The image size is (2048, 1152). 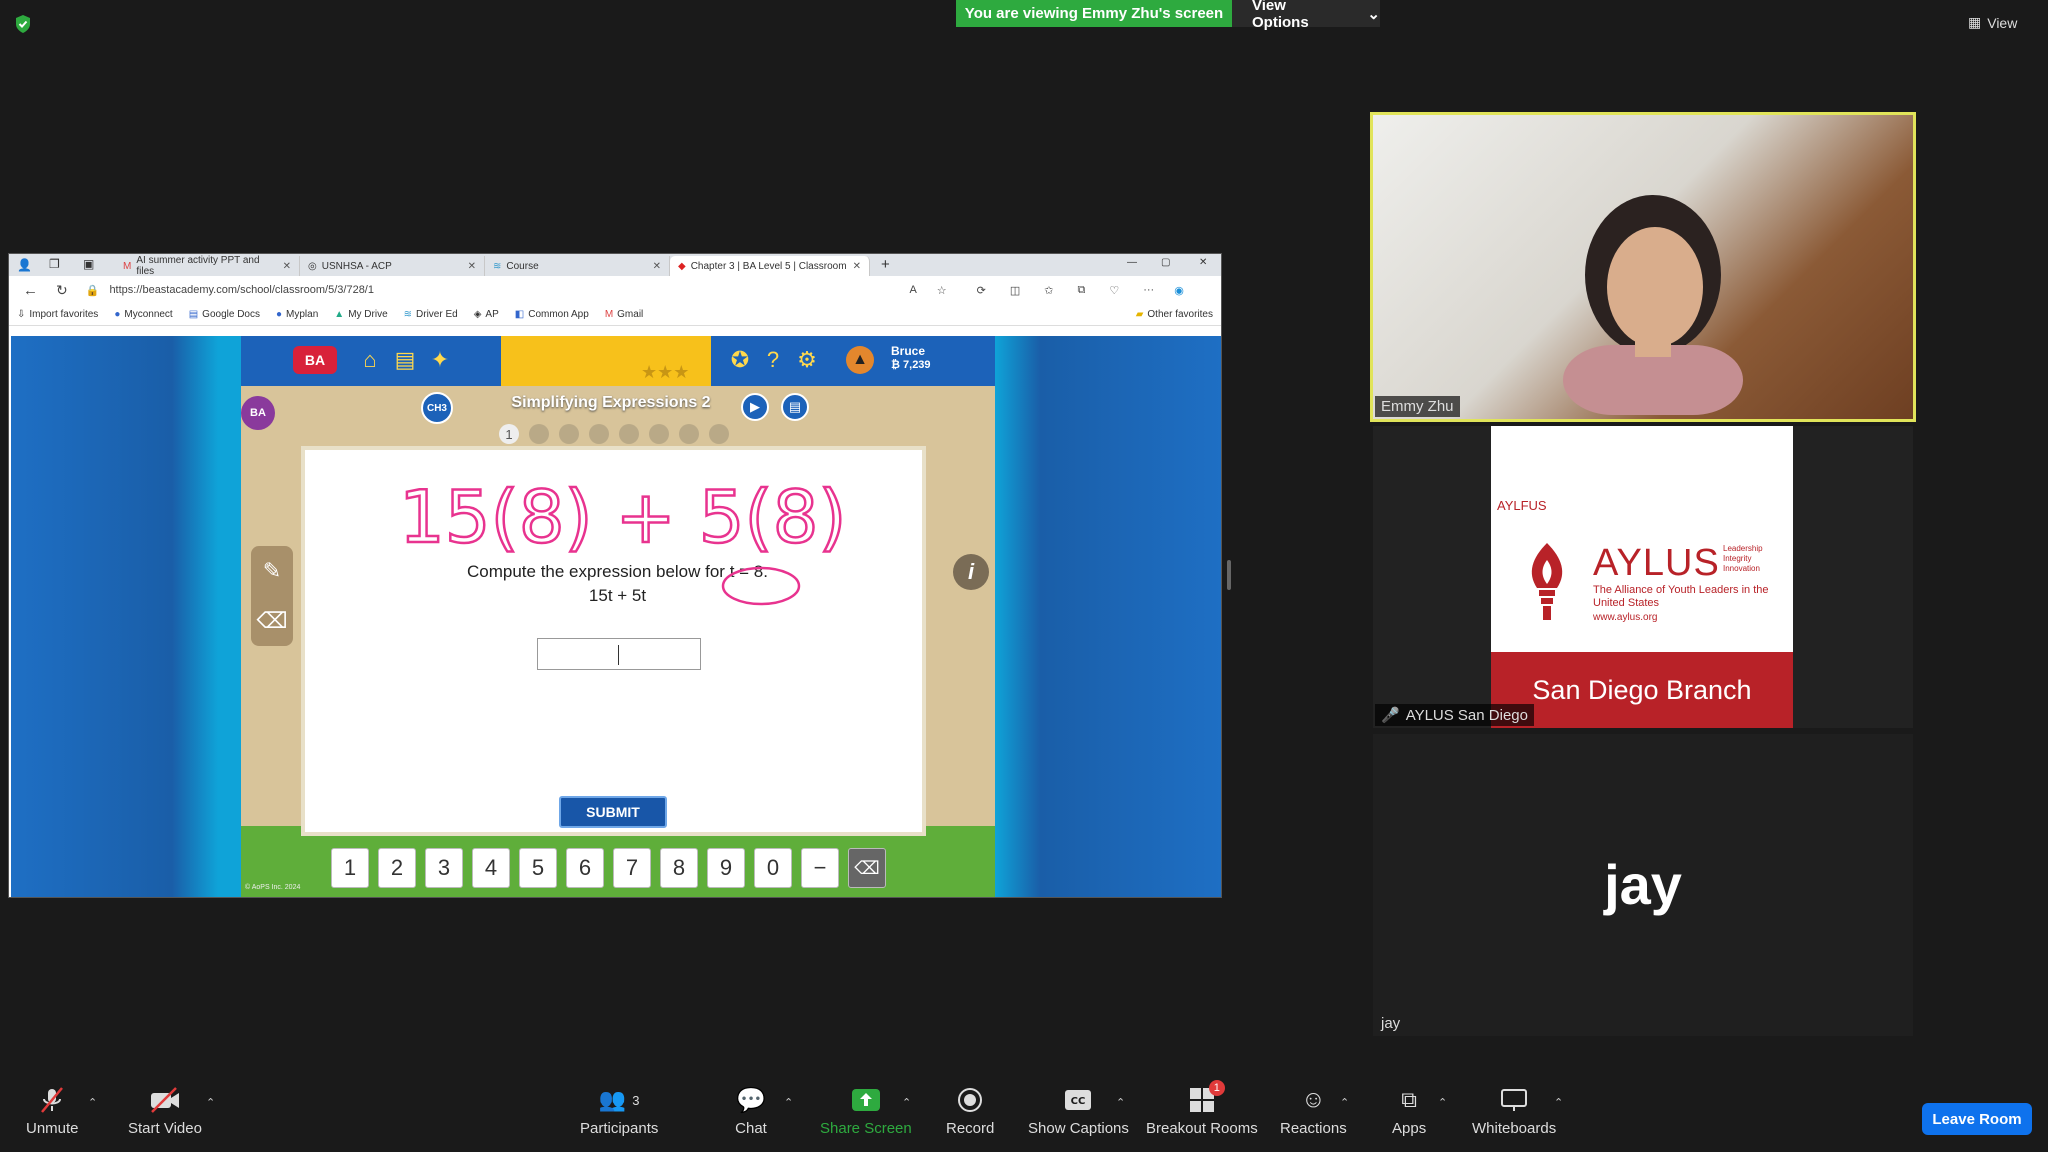 What do you see at coordinates (486, 314) in the screenshot?
I see `favorite-ap: ◈ AP` at bounding box center [486, 314].